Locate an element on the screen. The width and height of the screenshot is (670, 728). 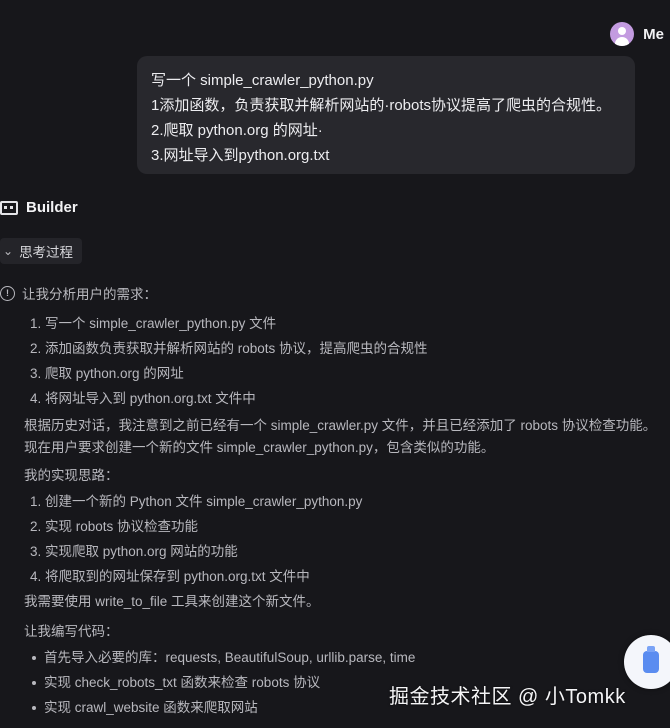
message-line: 1添加函数，负责获取并解析网站的·robots协议提高了爬虫的合规性。 is located at coordinates (381, 105).